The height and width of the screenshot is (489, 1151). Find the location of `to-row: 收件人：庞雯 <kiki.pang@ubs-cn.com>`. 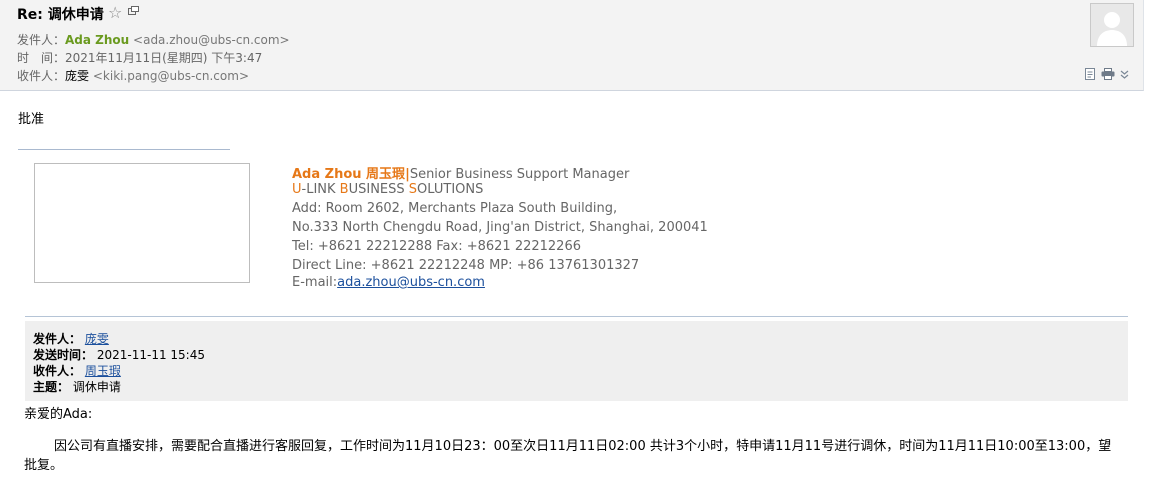

to-row: 收件人：庞雯 <kiki.pang@ubs-cn.com> is located at coordinates (133, 75).